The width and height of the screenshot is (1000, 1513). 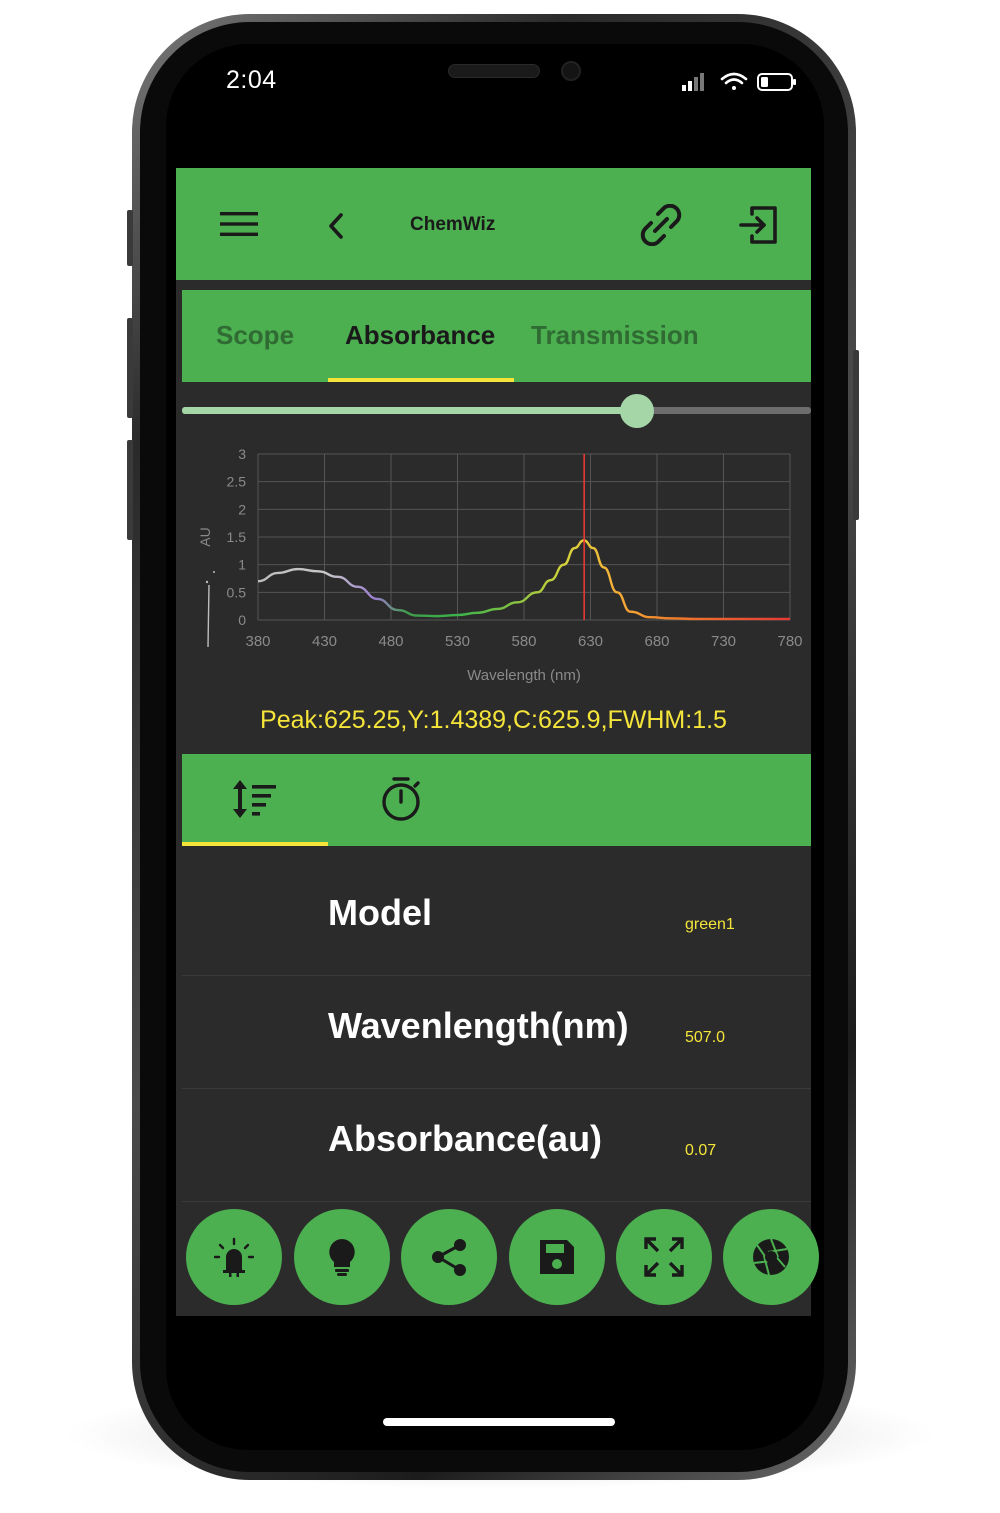 I want to click on x-tick-label: 380, so click(x=257, y=641).